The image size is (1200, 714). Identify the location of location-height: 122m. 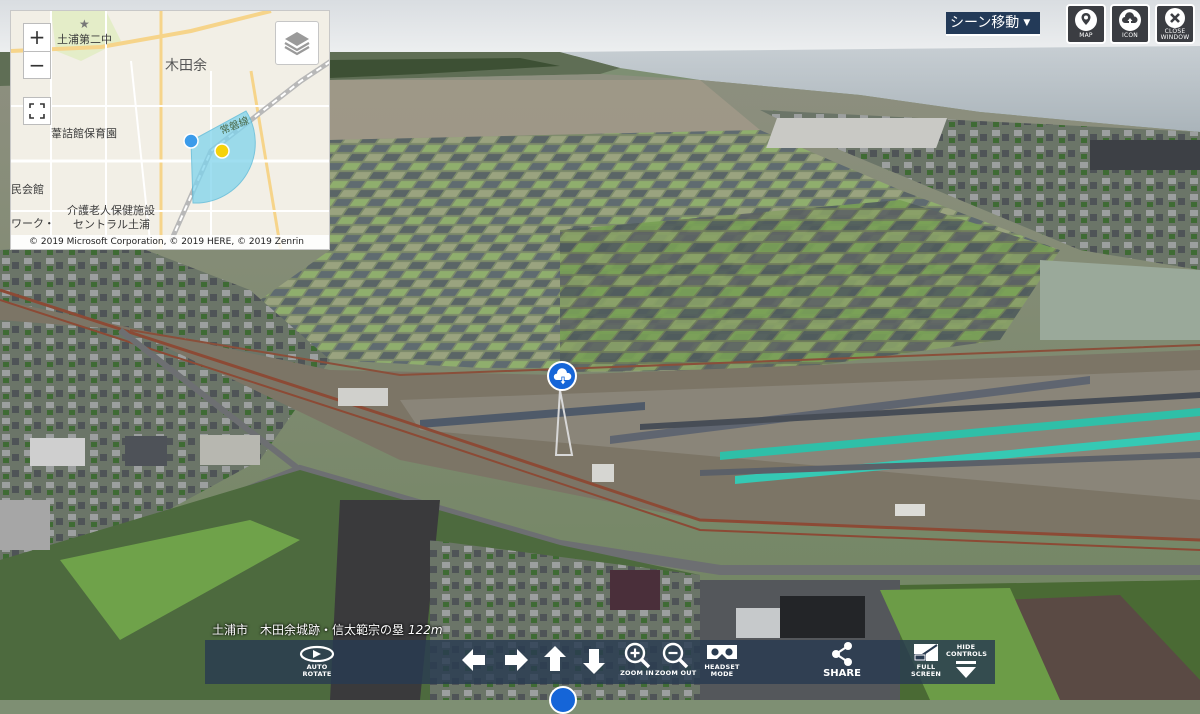
(425, 630).